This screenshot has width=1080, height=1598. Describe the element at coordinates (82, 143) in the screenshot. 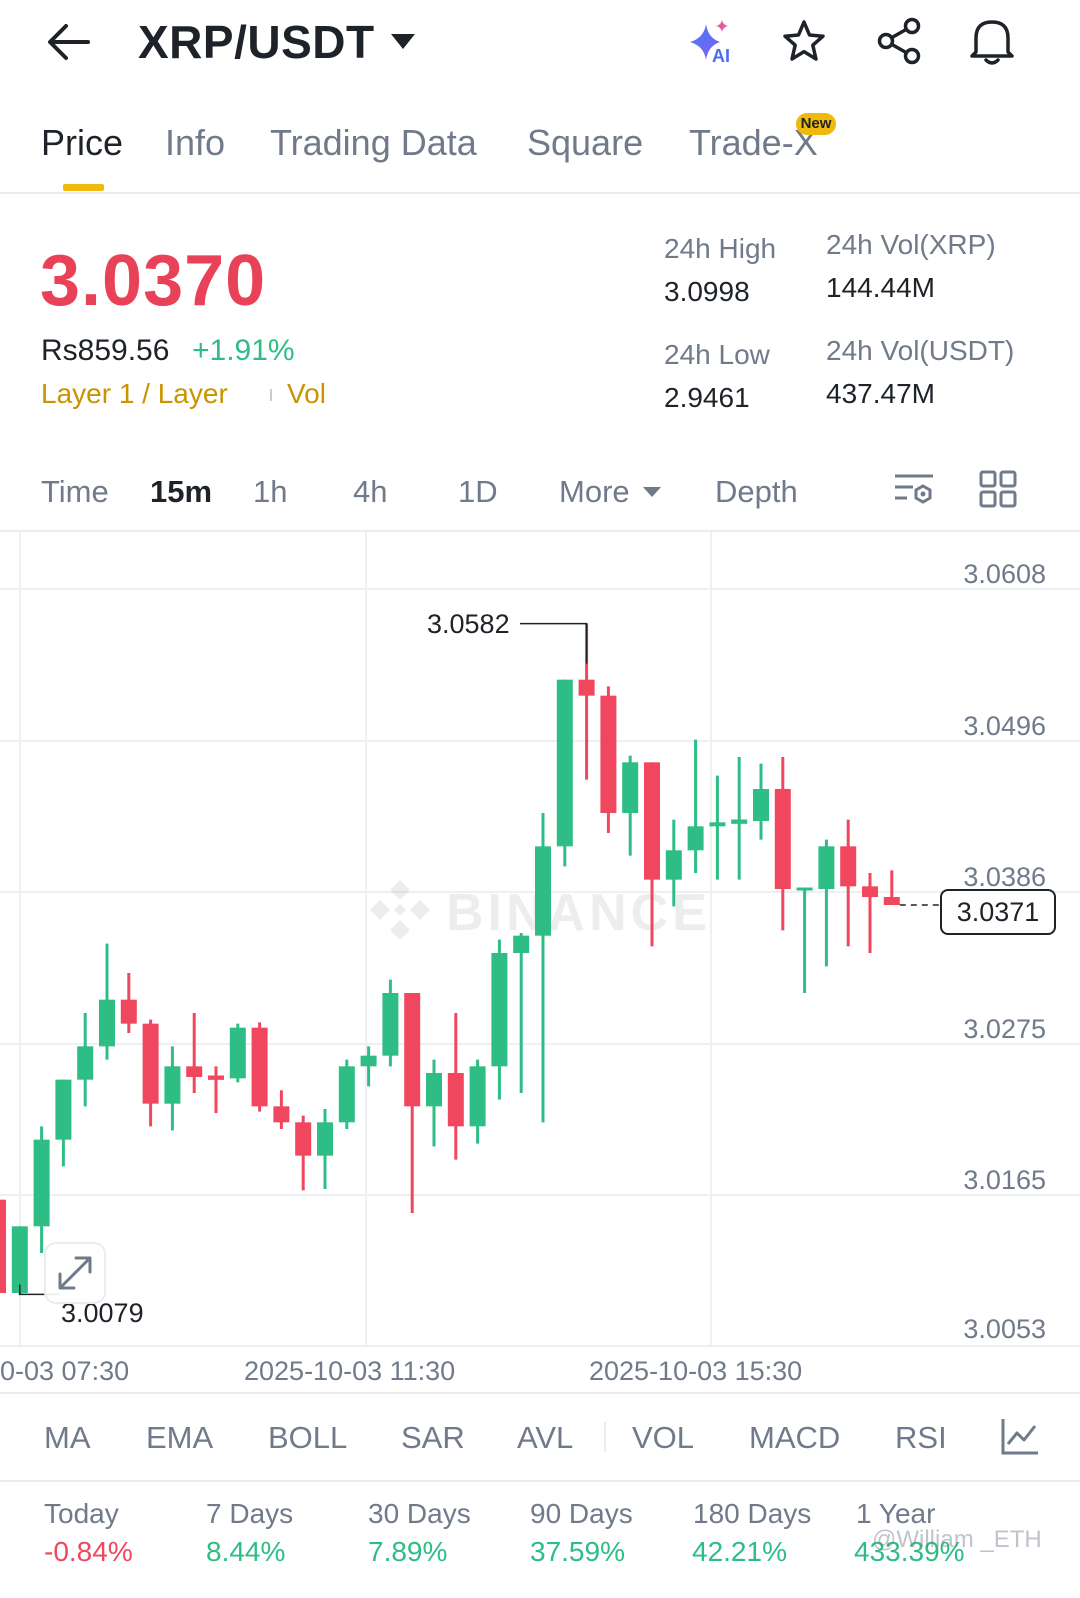

I see `tab-price: Price` at that location.